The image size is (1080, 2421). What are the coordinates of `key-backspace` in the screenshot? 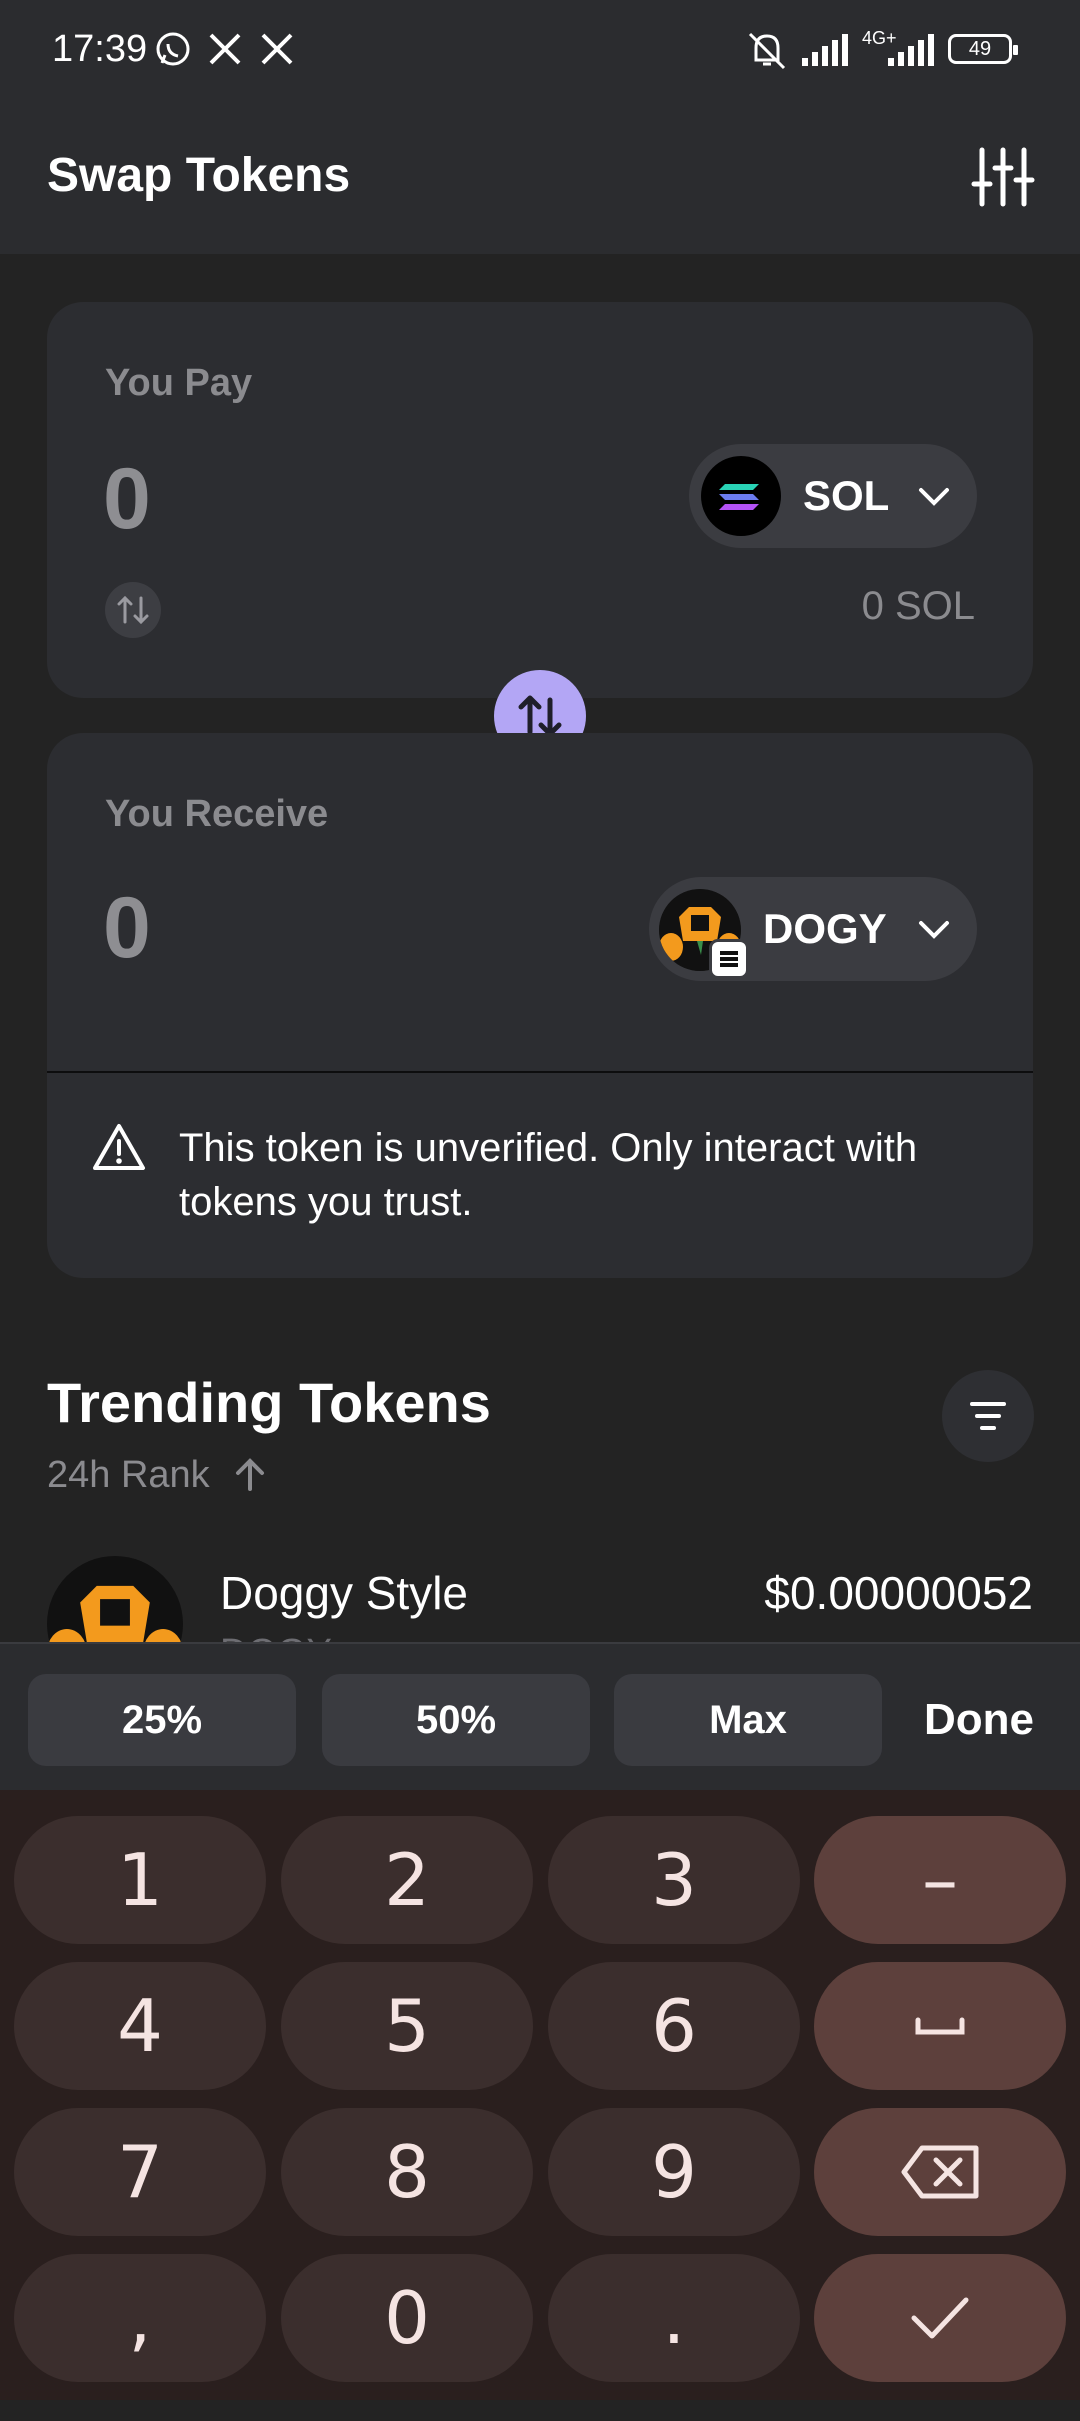 It's located at (940, 2172).